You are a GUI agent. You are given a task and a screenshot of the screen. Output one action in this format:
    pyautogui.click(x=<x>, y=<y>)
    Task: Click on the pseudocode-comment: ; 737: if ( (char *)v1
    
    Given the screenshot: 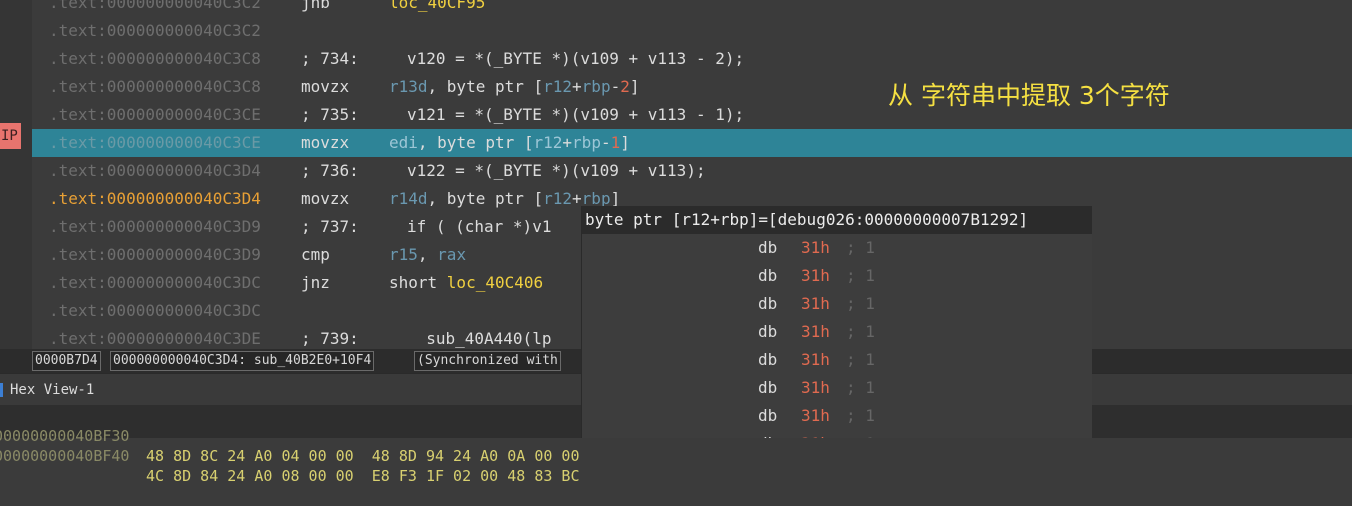 What is the action you would take?
    pyautogui.click(x=426, y=226)
    